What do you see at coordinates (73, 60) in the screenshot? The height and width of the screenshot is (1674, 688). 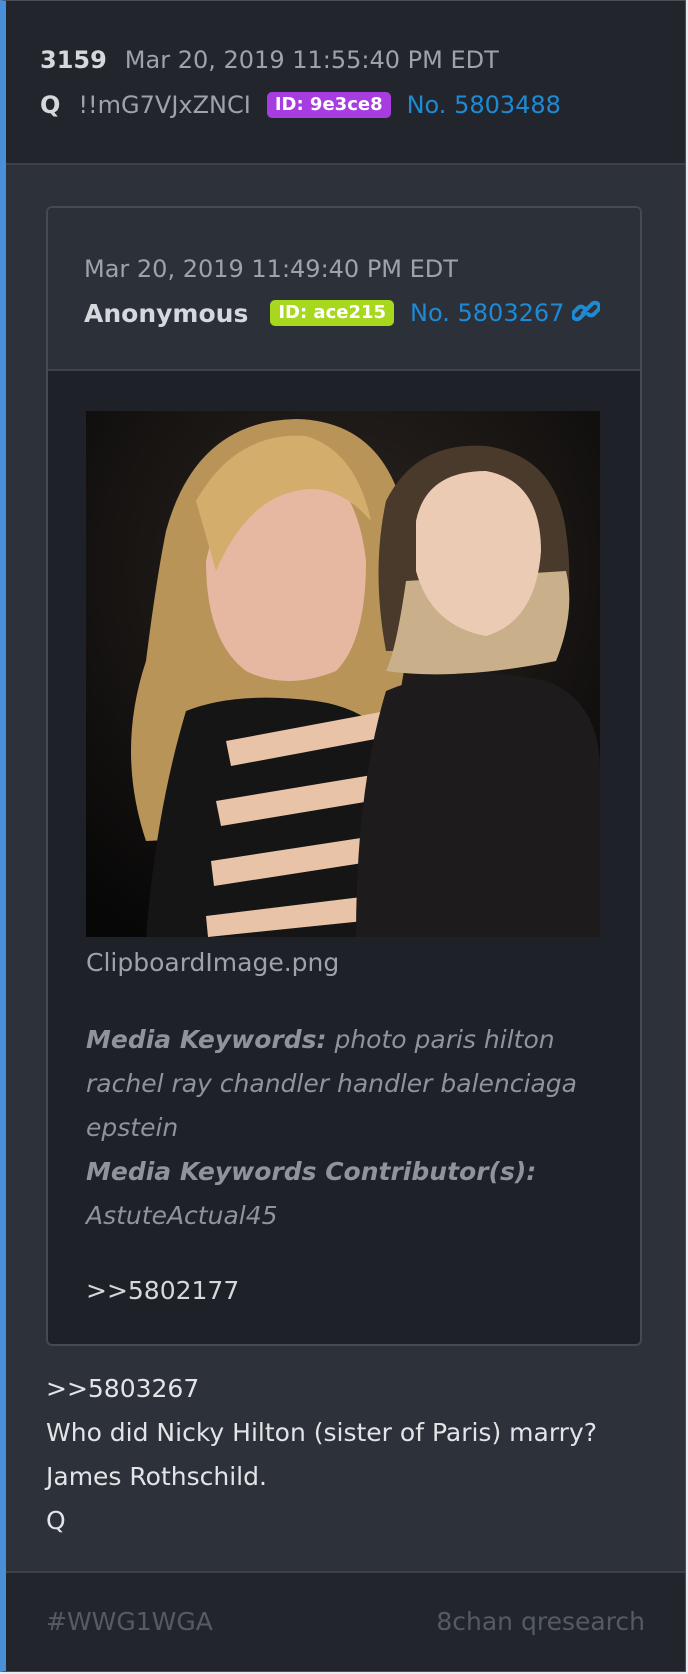 I see `post-count: 3159` at bounding box center [73, 60].